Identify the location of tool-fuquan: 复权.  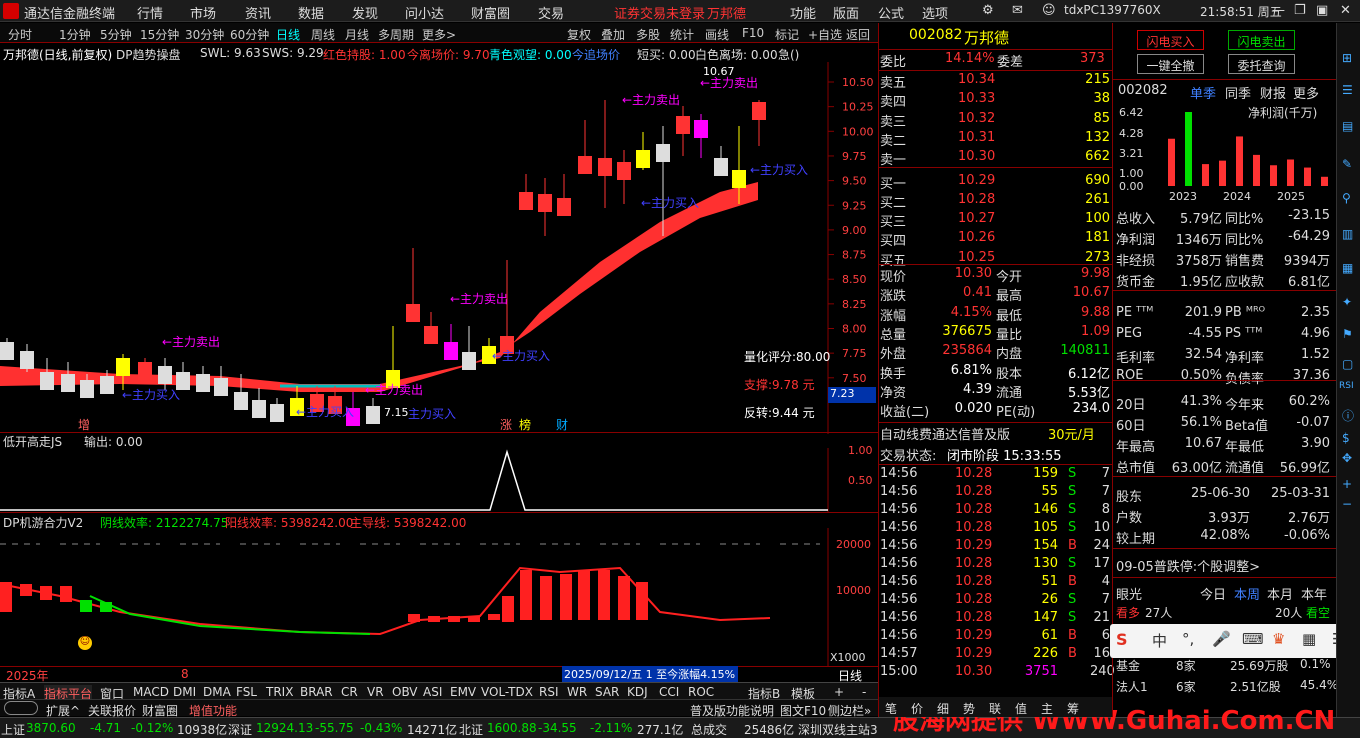
(579, 34).